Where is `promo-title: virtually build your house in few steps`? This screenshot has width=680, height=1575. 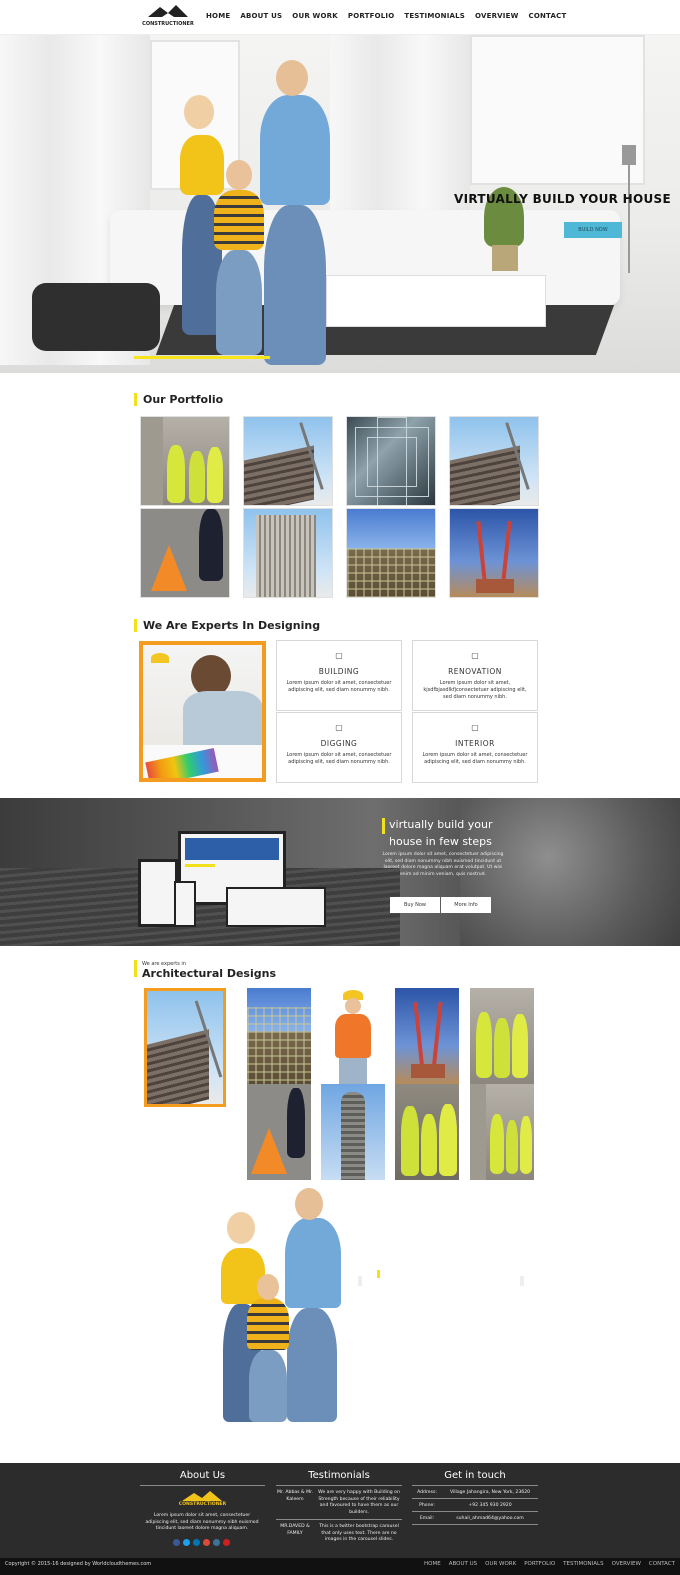
promo-title: virtually build your house in few steps is located at coordinates (446, 833).